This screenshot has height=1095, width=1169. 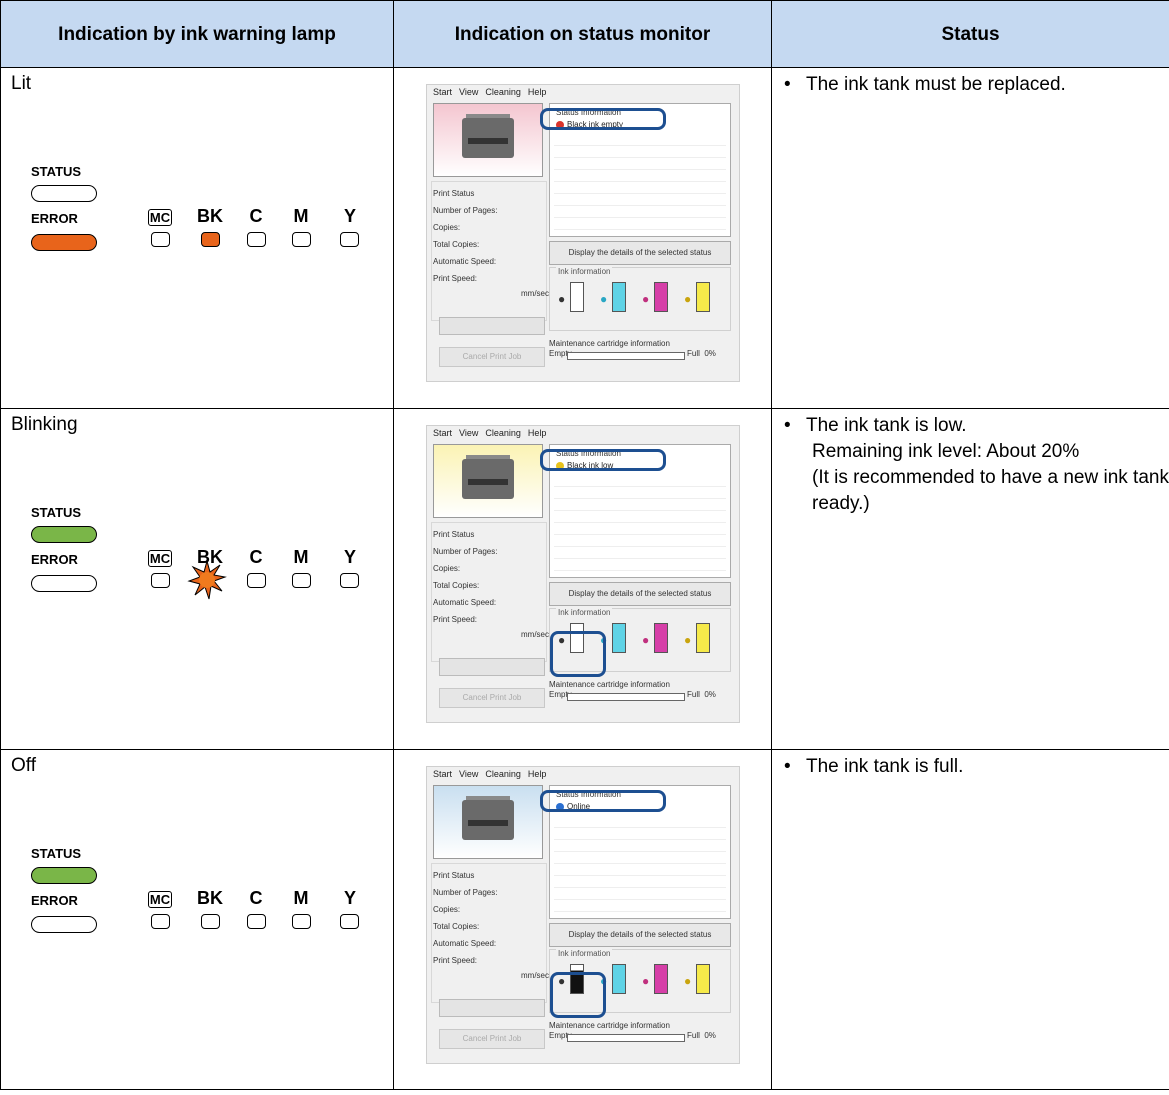 I want to click on ink-information-panel: Ink information ● ● ● ●, so click(x=640, y=299).